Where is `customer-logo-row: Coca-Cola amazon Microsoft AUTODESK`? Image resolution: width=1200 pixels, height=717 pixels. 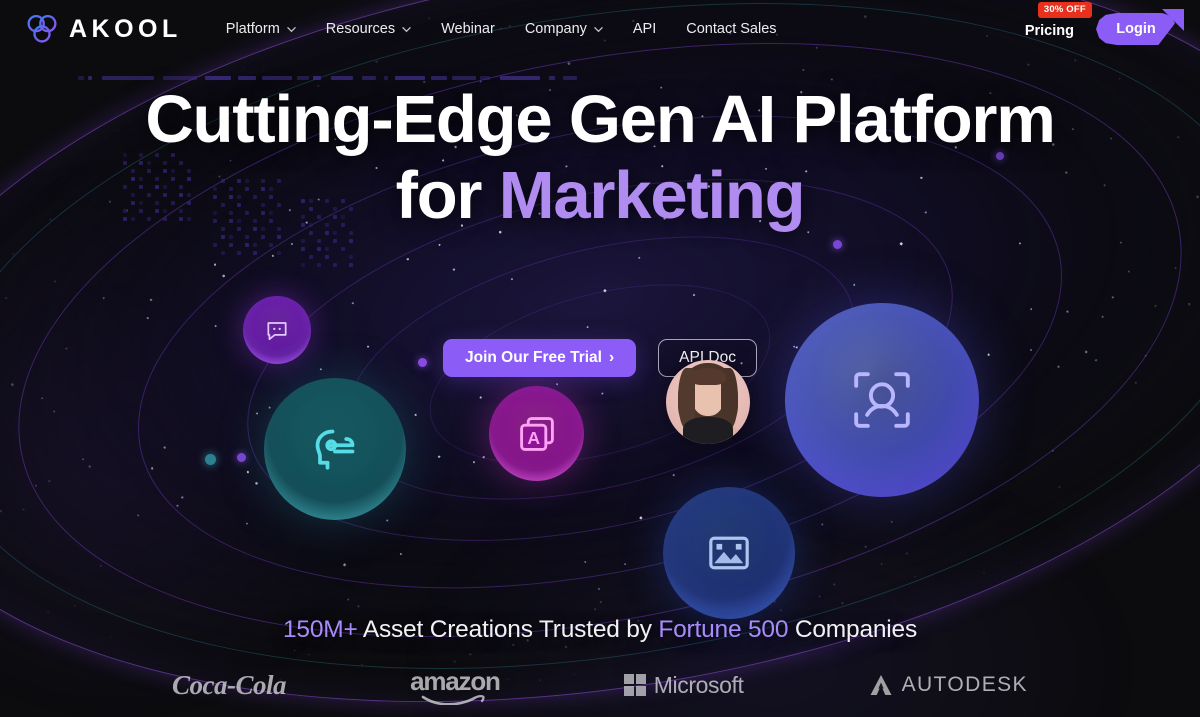
customer-logo-row: Coca-Cola amazon Microsoft AUTODESK is located at coordinates (600, 685).